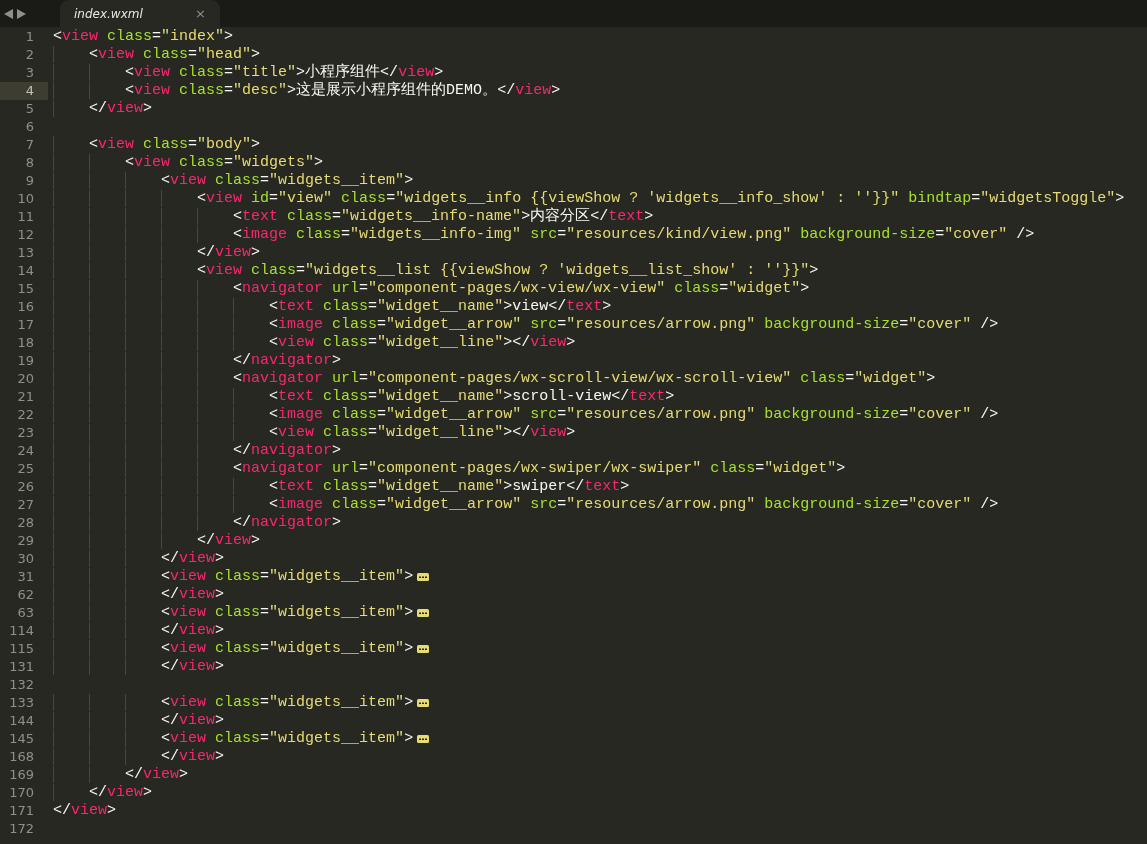  What do you see at coordinates (541, 235) in the screenshot?
I see `code-line: <image class="widgets__info-img" src="resources/kind/view.png" background-size="cover" />` at bounding box center [541, 235].